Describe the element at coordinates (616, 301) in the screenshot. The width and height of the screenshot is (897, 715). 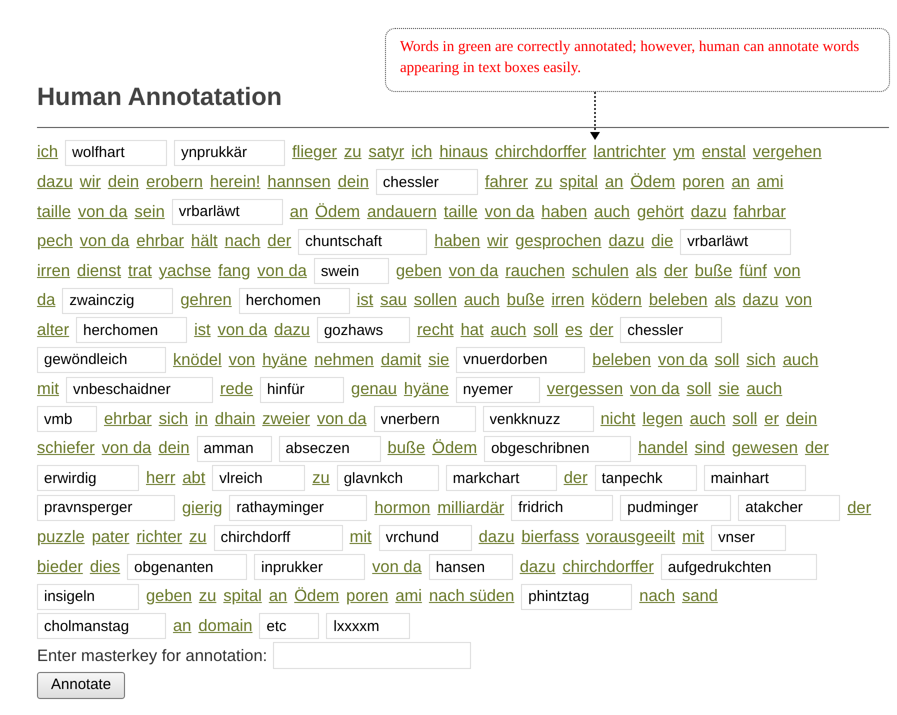
I see `word-link: ködern` at that location.